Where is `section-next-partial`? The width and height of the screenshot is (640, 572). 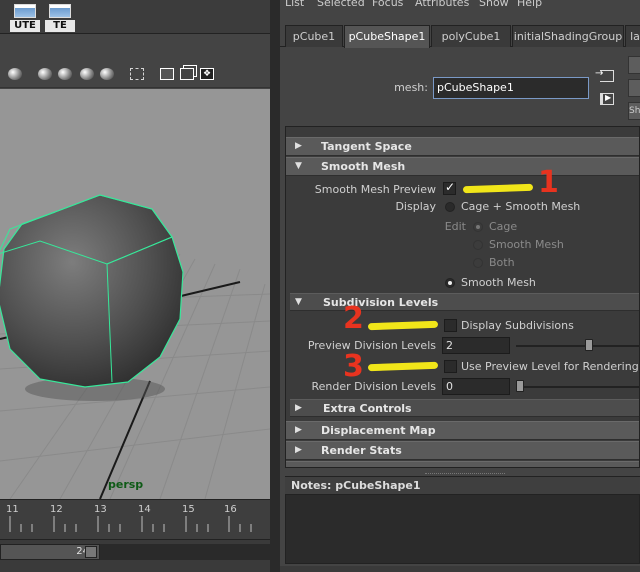
section-next-partial is located at coordinates (462, 464).